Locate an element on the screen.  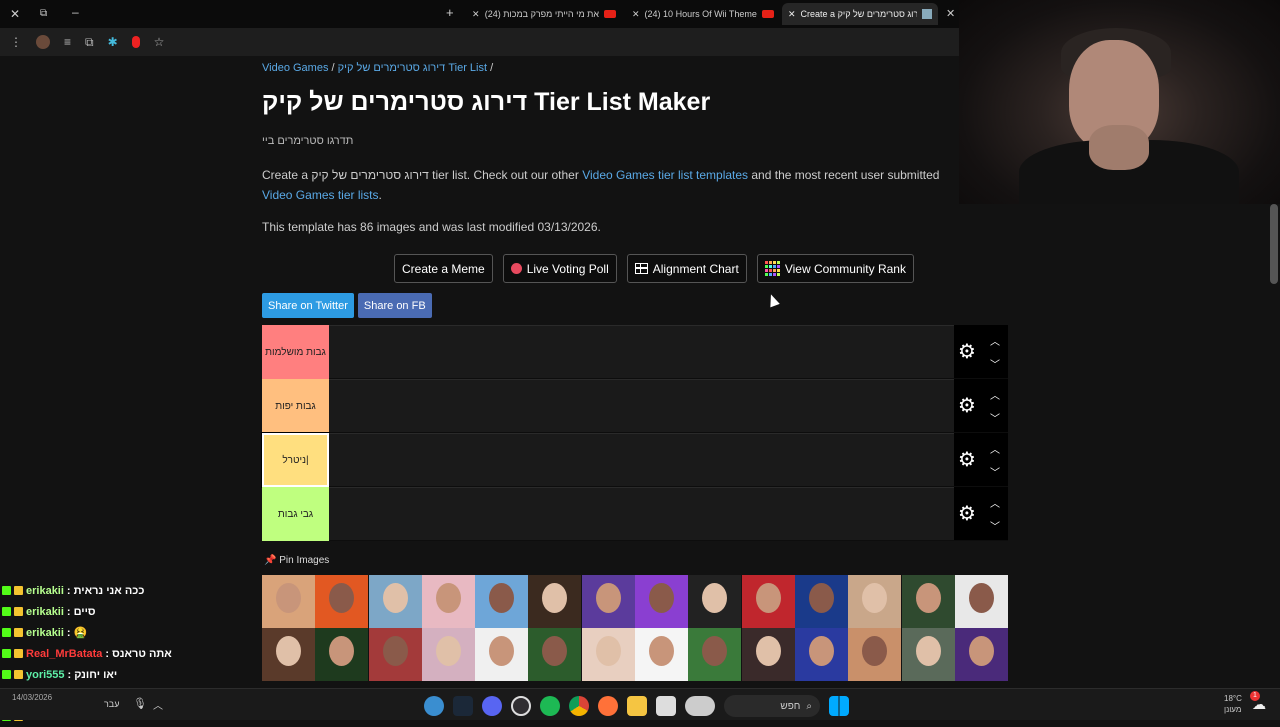
extension-red-icon is located at coordinates (135, 42).